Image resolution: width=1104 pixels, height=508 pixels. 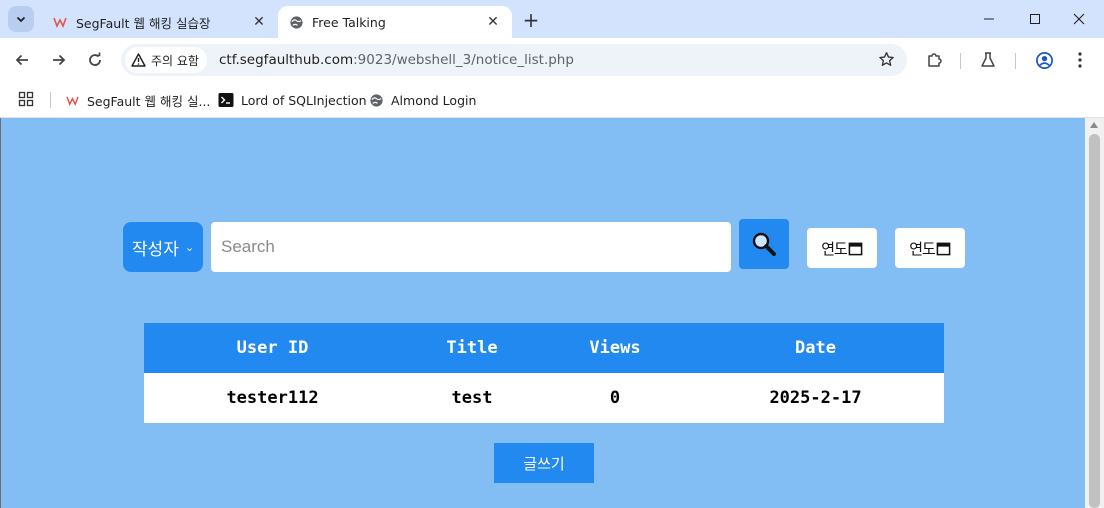 What do you see at coordinates (349, 22) in the screenshot?
I see `tab-title: Free Talking` at bounding box center [349, 22].